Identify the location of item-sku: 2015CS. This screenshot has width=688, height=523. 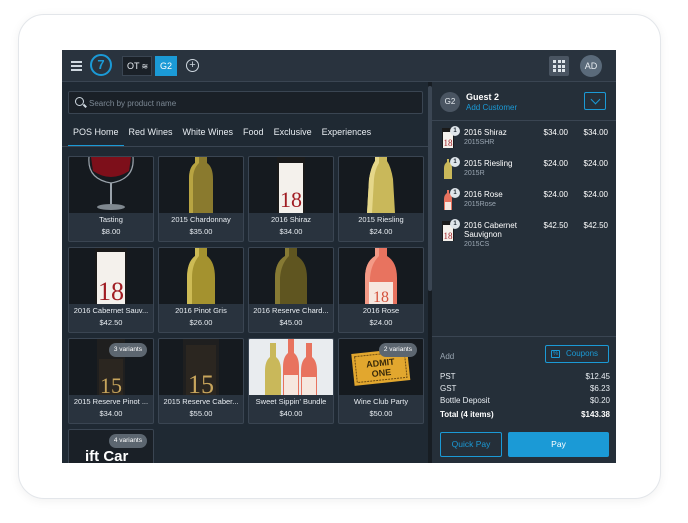
(477, 244).